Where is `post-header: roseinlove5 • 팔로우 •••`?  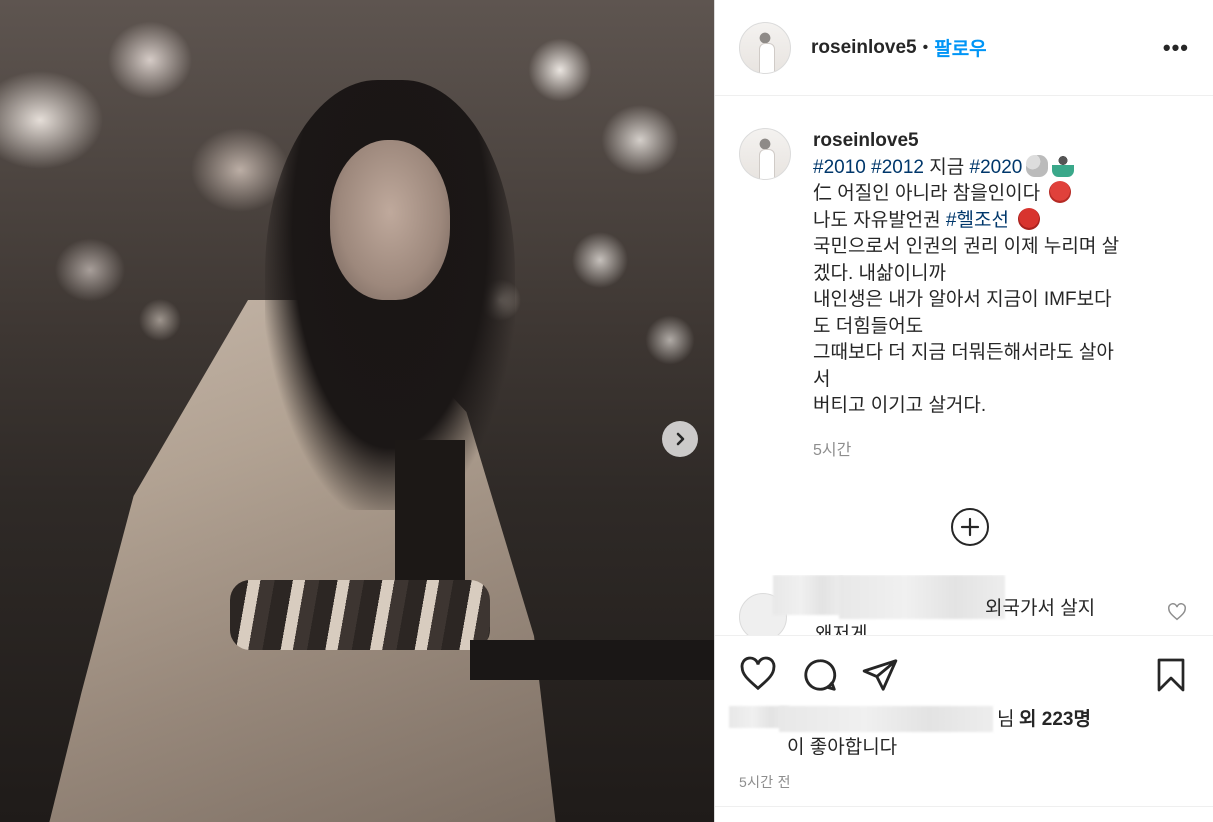 post-header: roseinlove5 • 팔로우 ••• is located at coordinates (964, 48).